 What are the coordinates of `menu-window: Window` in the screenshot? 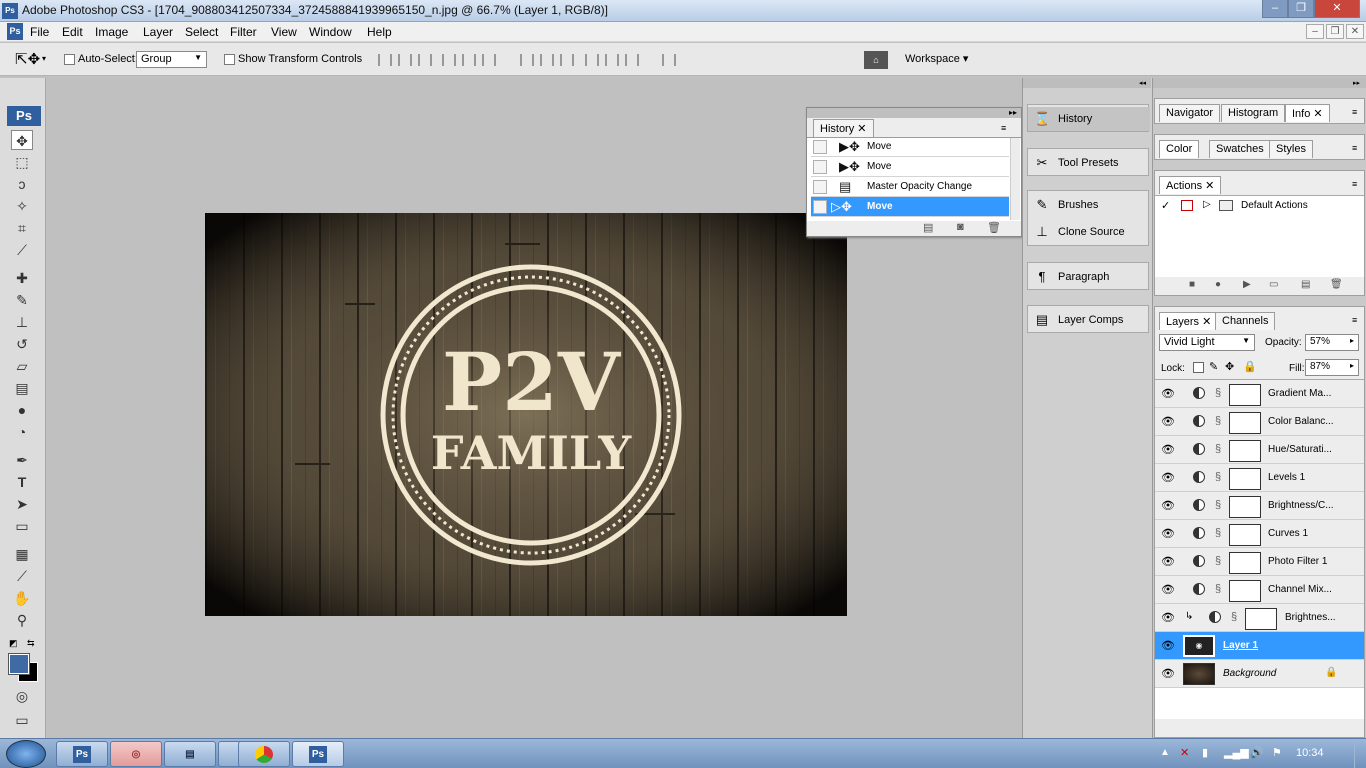 It's located at (330, 32).